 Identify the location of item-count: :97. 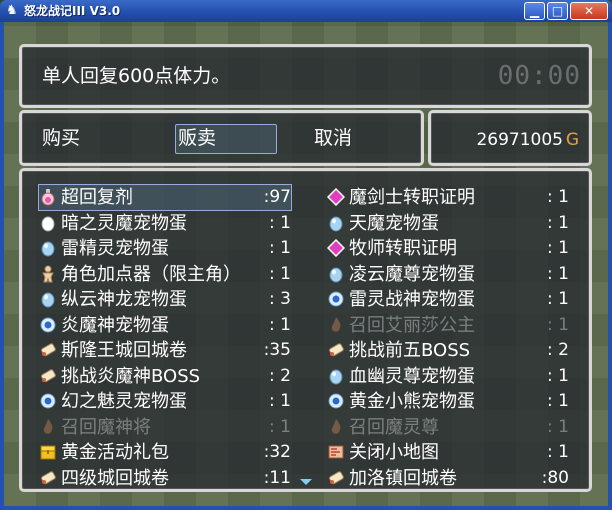
(277, 197).